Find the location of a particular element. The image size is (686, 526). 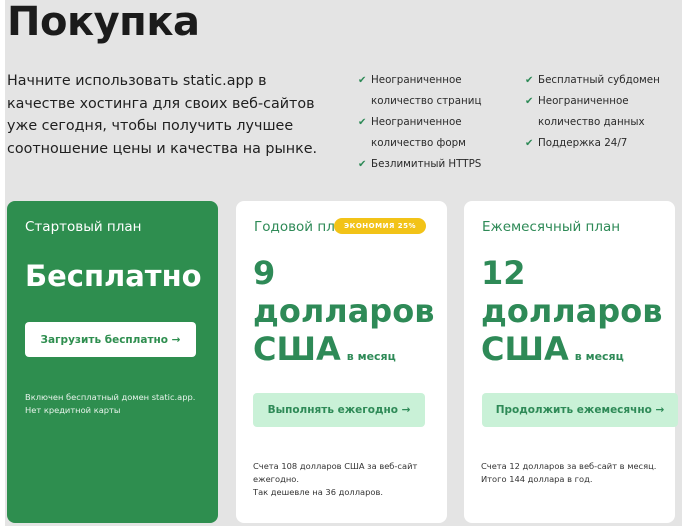

feature-item: ✔ Поддержка 24/7 is located at coordinates (600, 143).